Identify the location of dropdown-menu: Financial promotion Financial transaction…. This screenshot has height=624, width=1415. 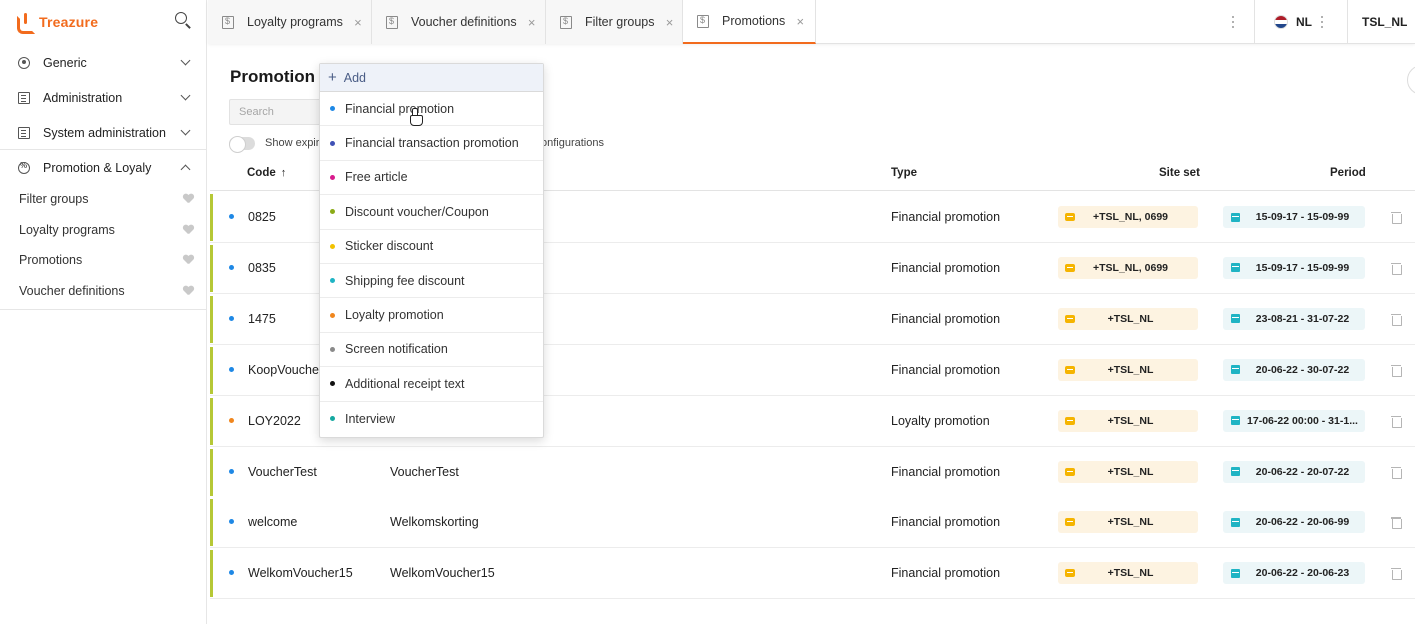
(431, 264).